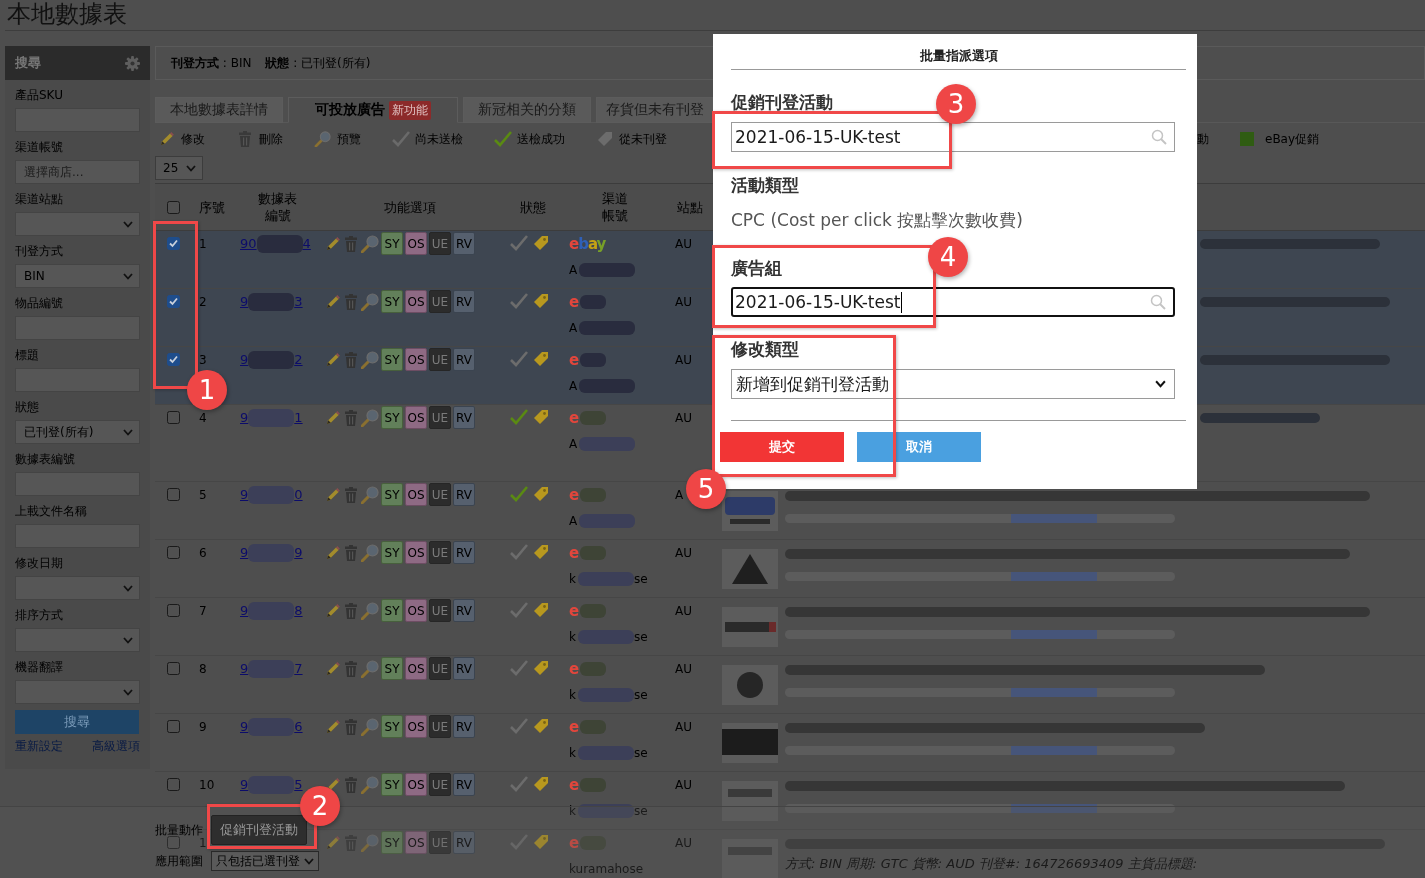  What do you see at coordinates (77, 722) in the screenshot?
I see `search-button: 搜尋` at bounding box center [77, 722].